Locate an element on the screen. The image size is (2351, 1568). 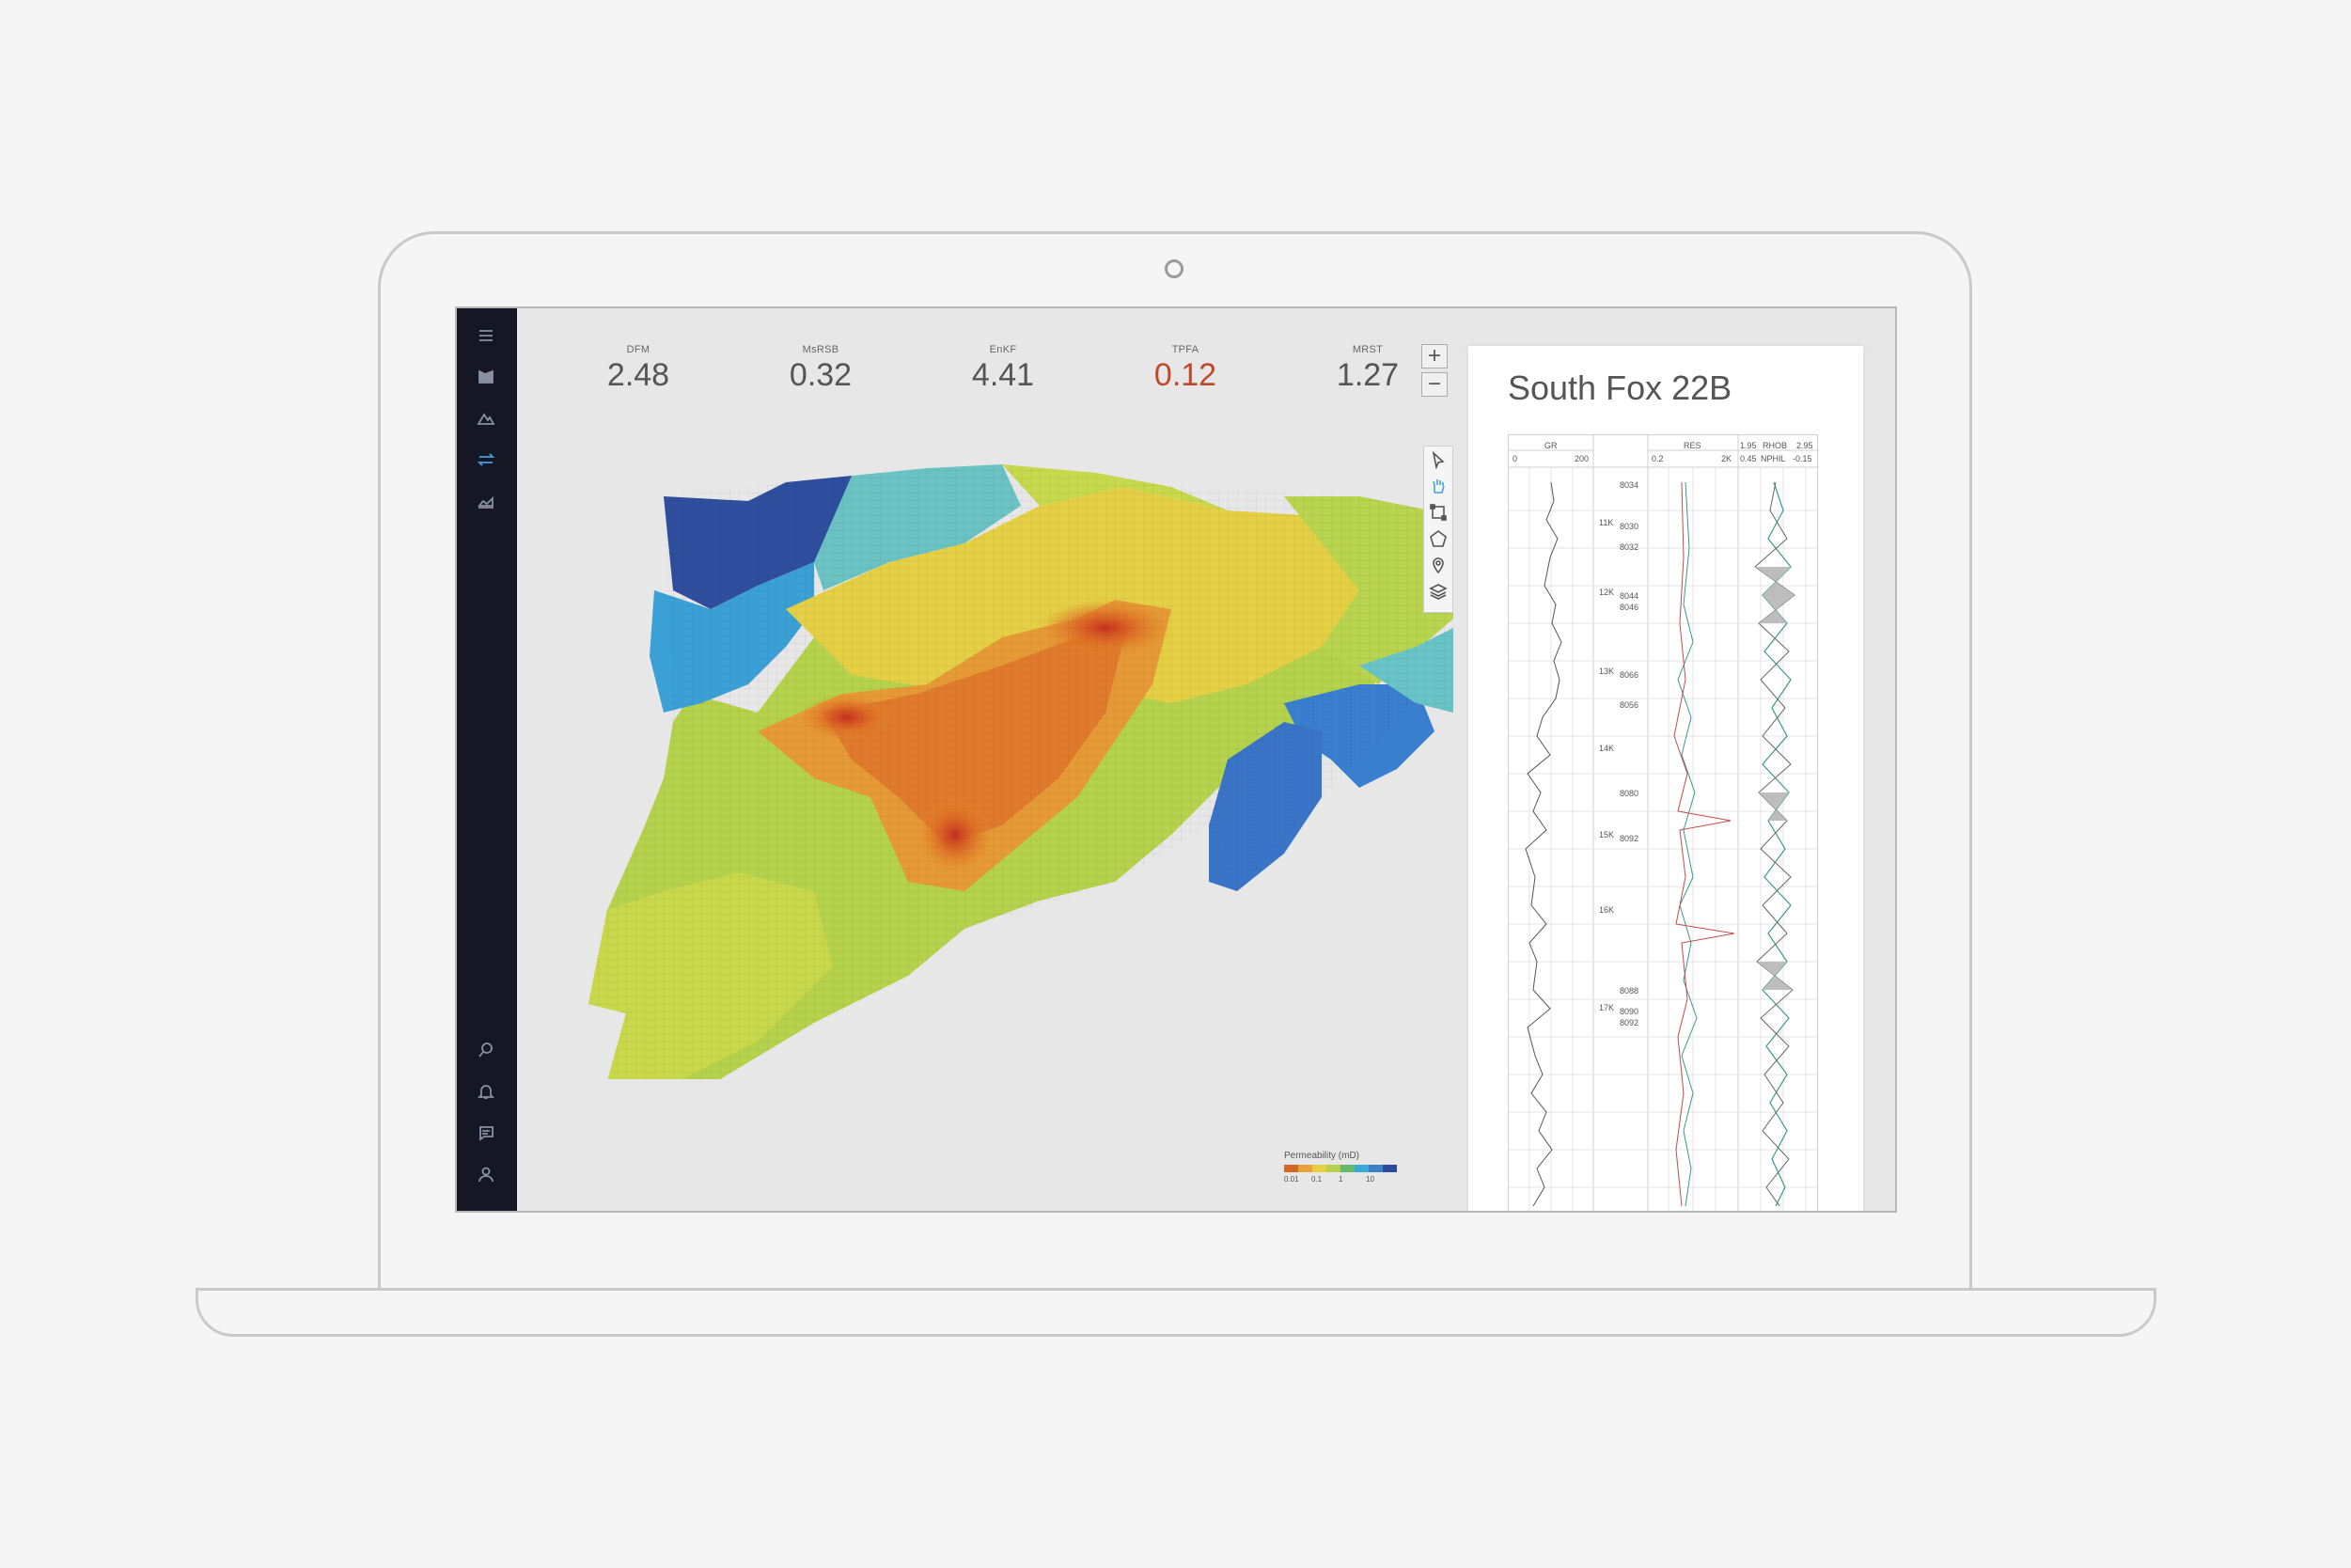
permeability-legend: Permeability (mD) 0.01 0.1 1 10 is located at coordinates (1340, 1168).